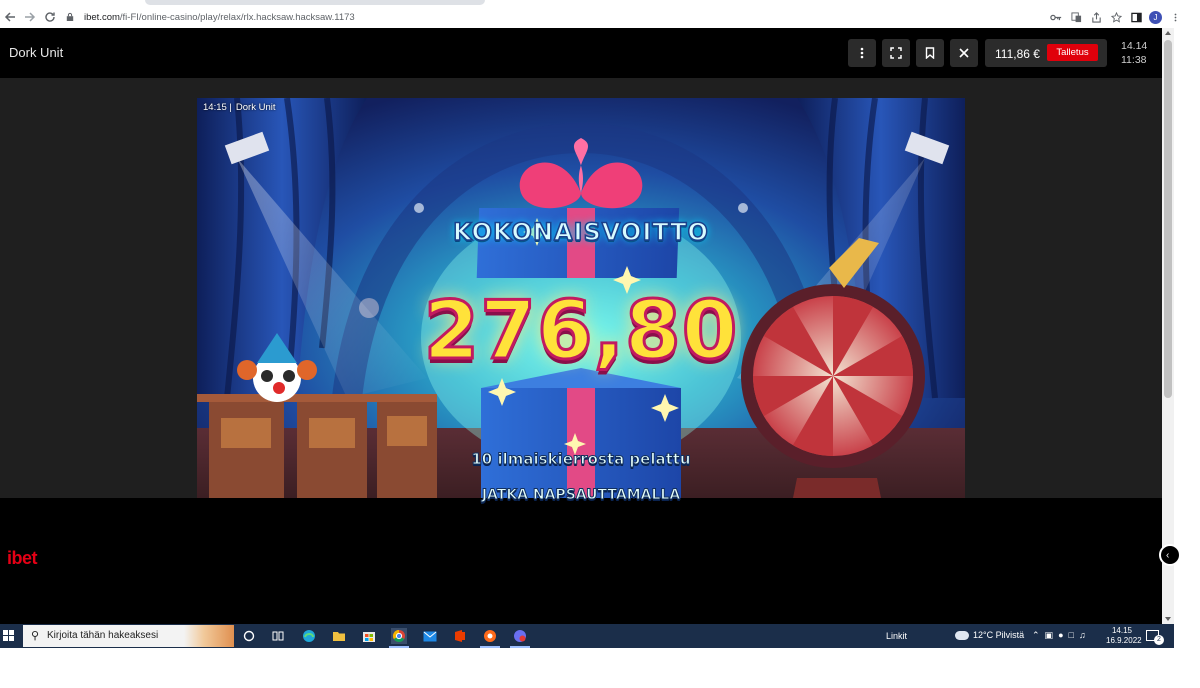 This screenshot has width=1200, height=688. I want to click on balance-amount: 111,86 €, so click(1017, 54).